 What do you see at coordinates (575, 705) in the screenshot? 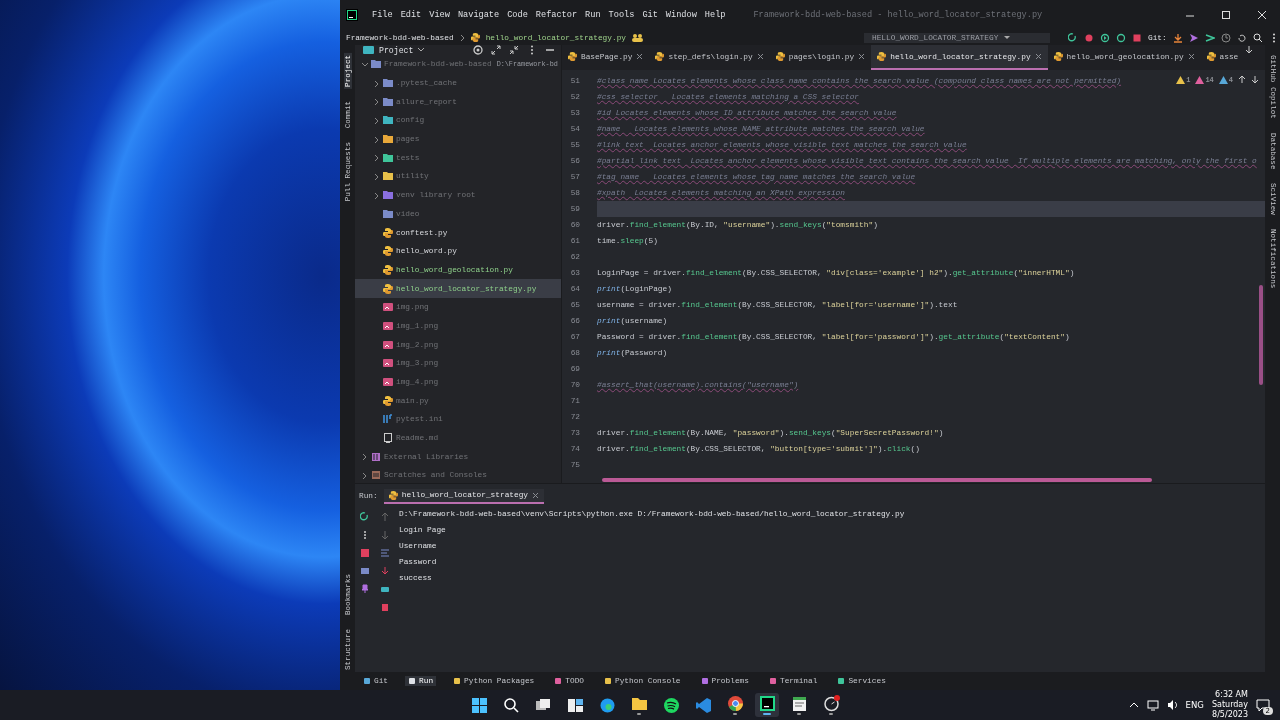
I see `widgets-icon` at bounding box center [575, 705].